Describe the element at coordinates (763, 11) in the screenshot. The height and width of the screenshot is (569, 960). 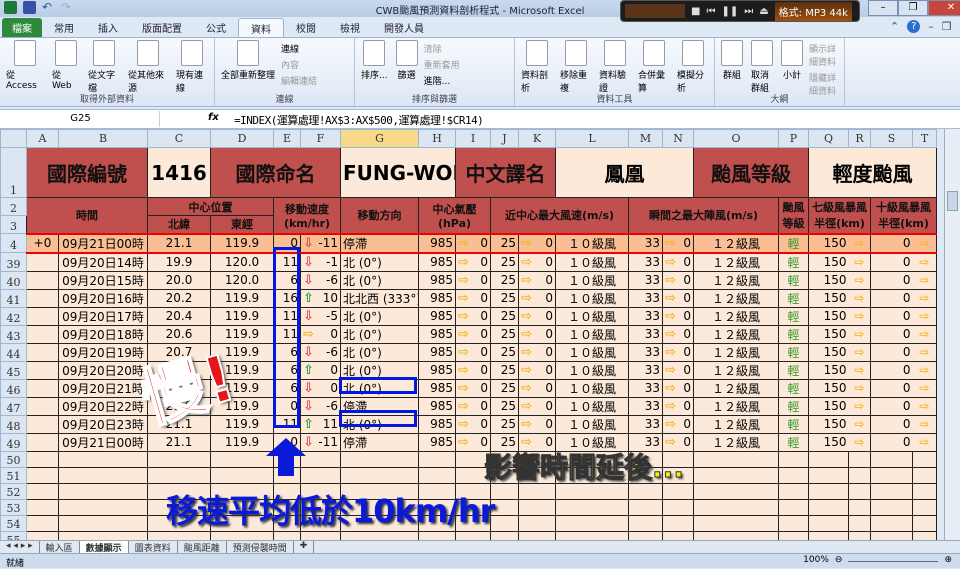
I see `eject-icon: ⏏` at that location.